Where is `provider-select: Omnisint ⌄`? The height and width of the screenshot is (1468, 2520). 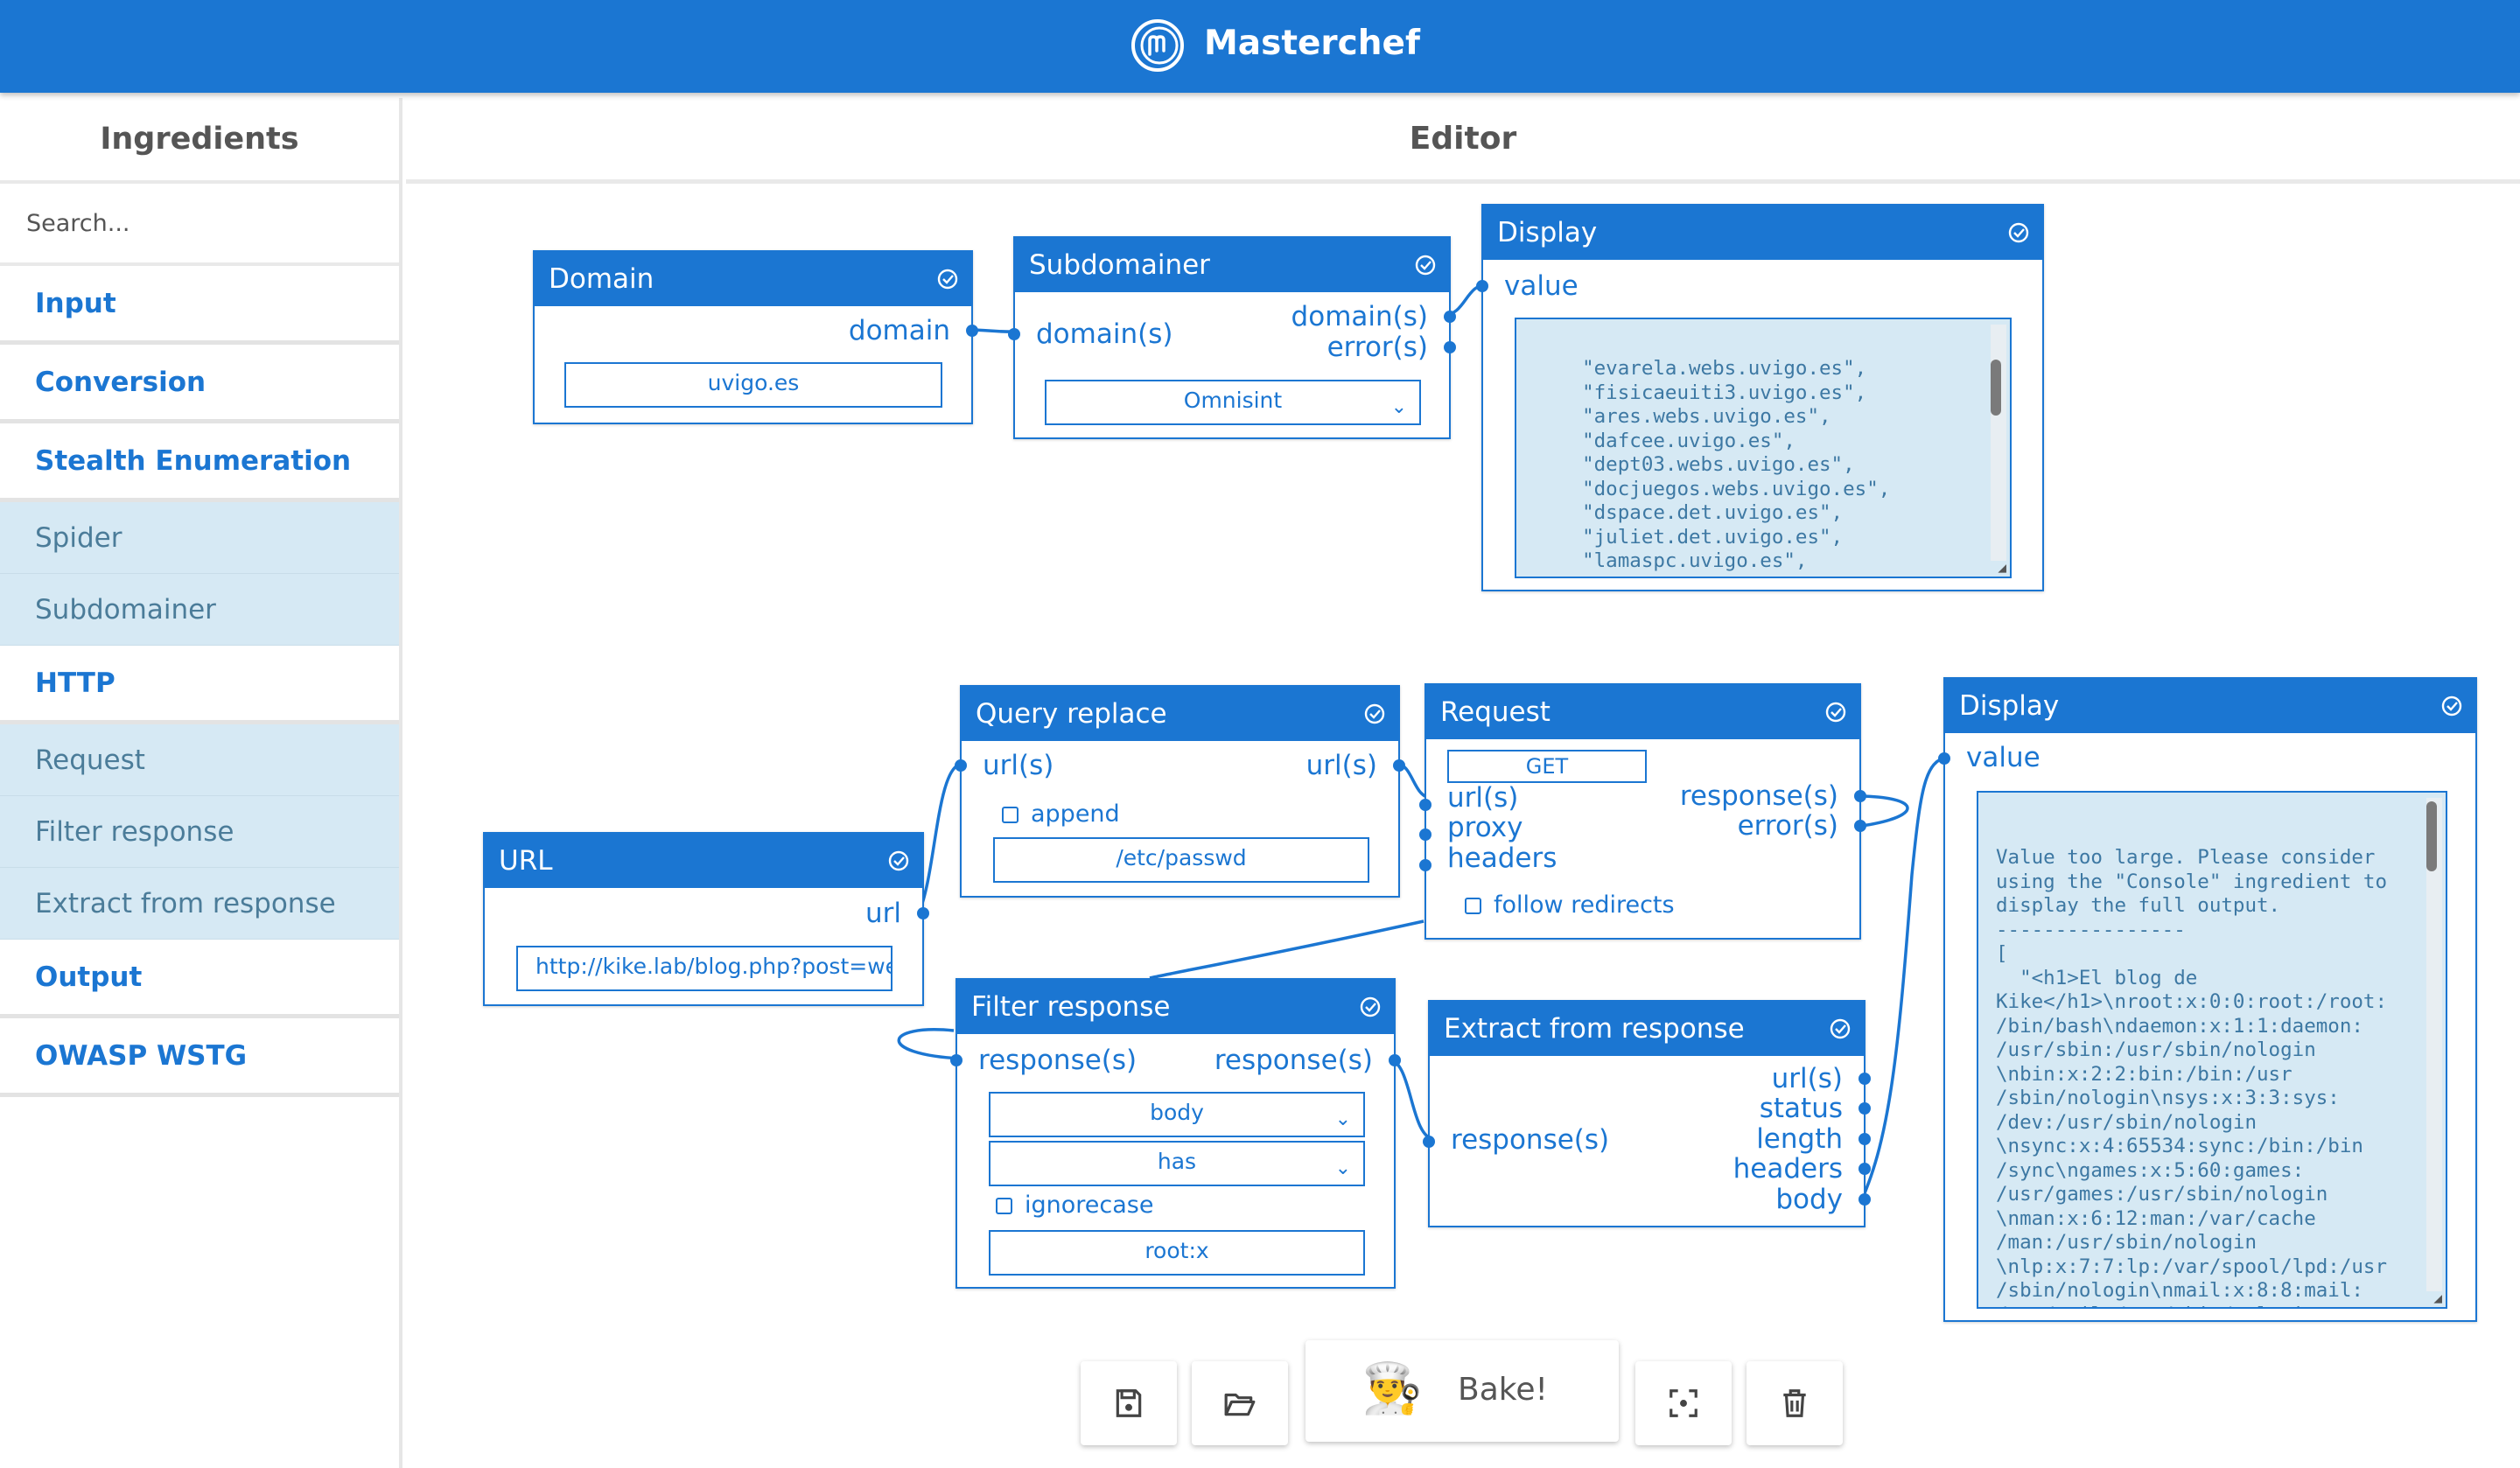
provider-select: Omnisint ⌄ is located at coordinates (1233, 402).